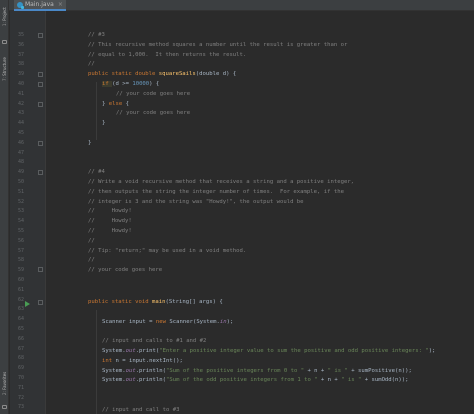  I want to click on code-line-64: public static void main(String[] args) {, so click(155, 303).